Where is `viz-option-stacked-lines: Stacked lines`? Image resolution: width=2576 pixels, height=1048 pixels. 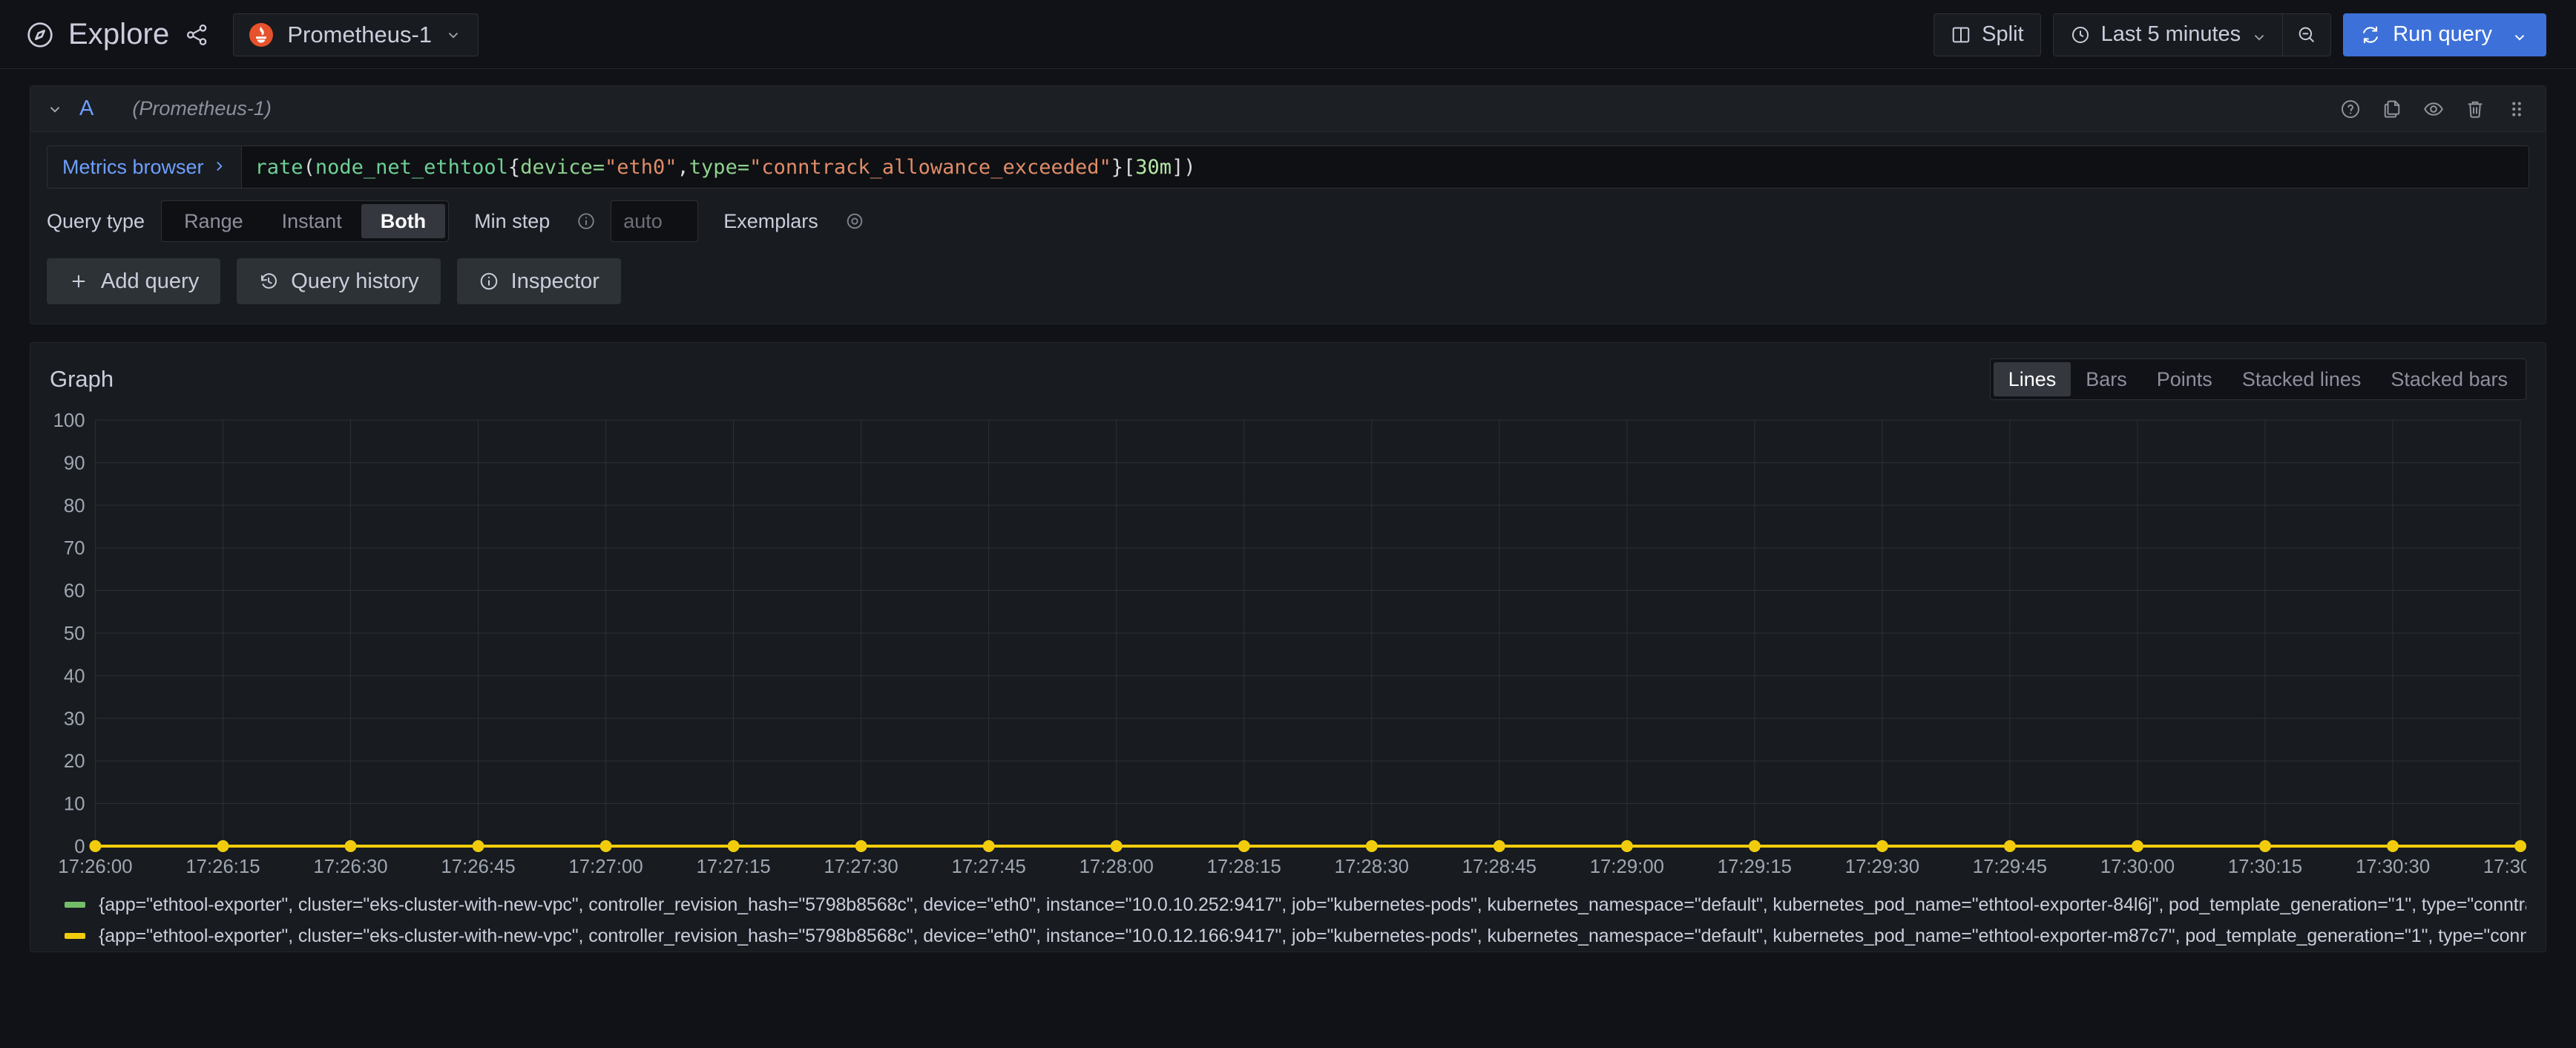
viz-option-stacked-lines: Stacked lines is located at coordinates (2301, 379).